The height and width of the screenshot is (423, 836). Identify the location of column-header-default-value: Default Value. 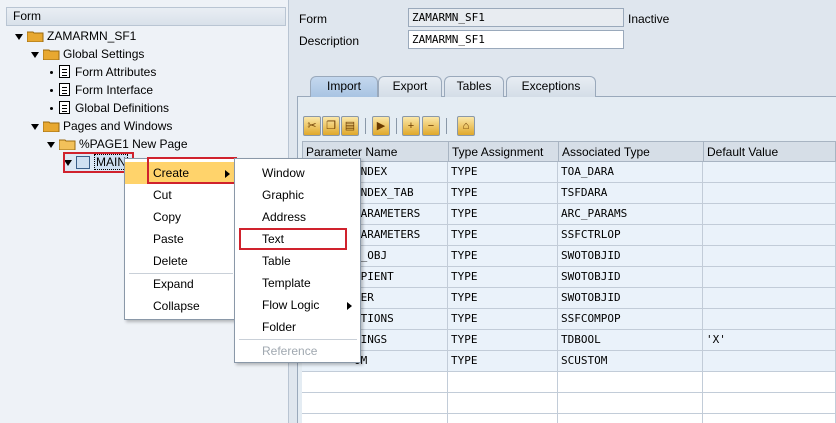
(770, 152).